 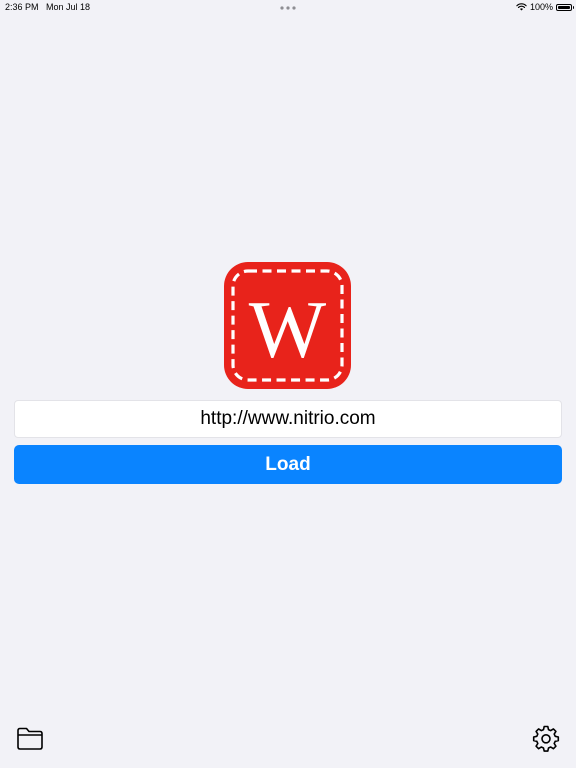 I want to click on battery-icon, so click(x=565, y=7).